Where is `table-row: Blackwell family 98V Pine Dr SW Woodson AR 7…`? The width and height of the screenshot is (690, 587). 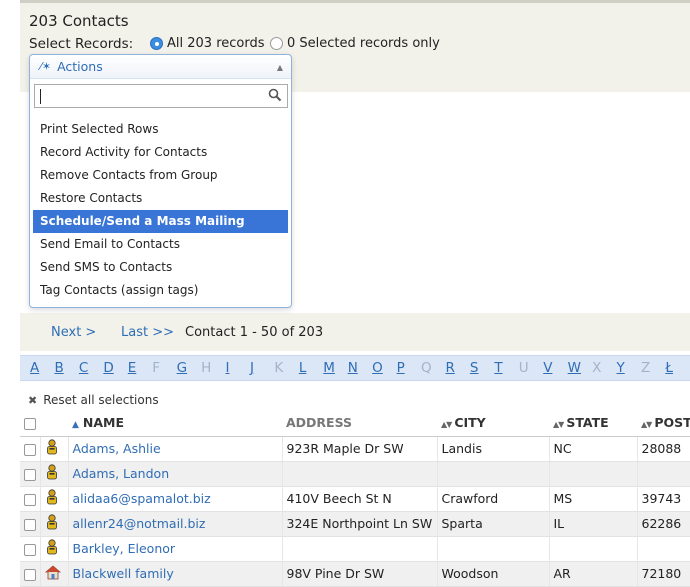
table-row: Blackwell family 98V Pine Dr SW Woodson AR 7… is located at coordinates (355, 574).